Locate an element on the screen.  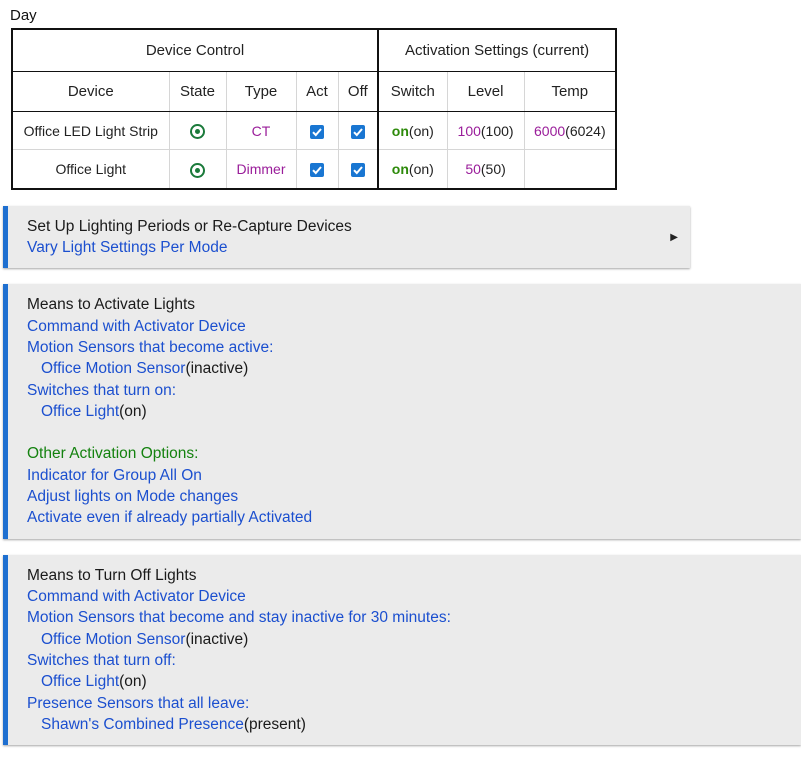
expand-arrow-icon: ▶ is located at coordinates (674, 237).